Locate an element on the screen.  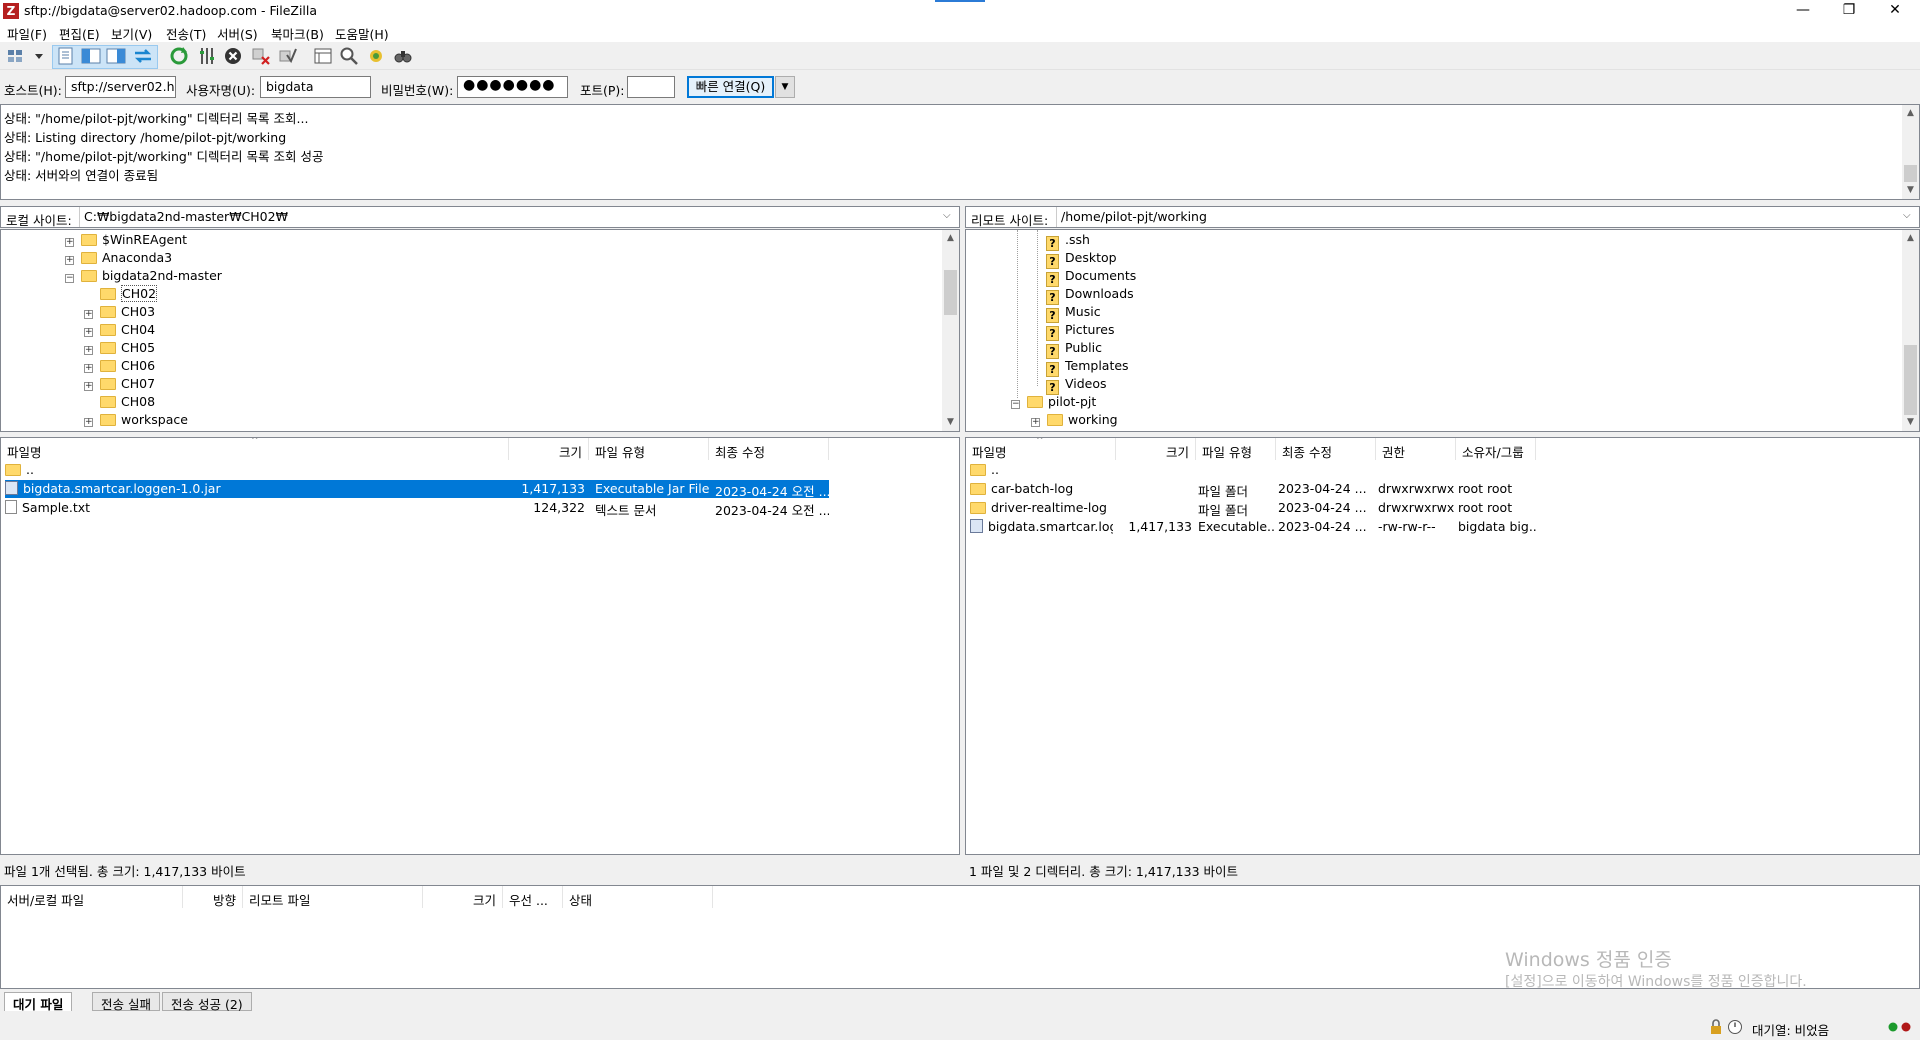
local-tree-node: CH02 is located at coordinates (121, 294).